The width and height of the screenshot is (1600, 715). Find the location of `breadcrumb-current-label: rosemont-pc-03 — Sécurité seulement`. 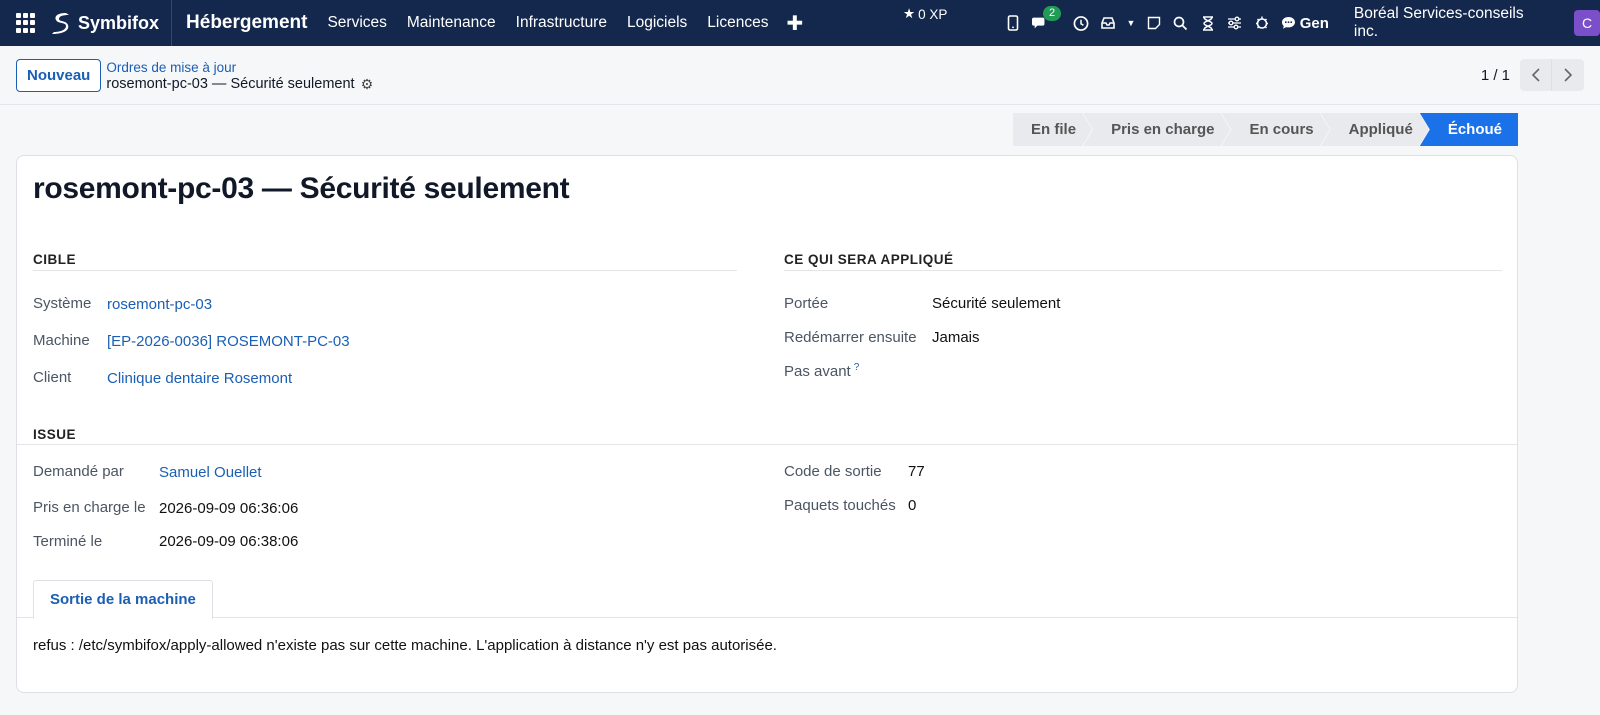

breadcrumb-current-label: rosemont-pc-03 — Sécurité seulement is located at coordinates (230, 84).